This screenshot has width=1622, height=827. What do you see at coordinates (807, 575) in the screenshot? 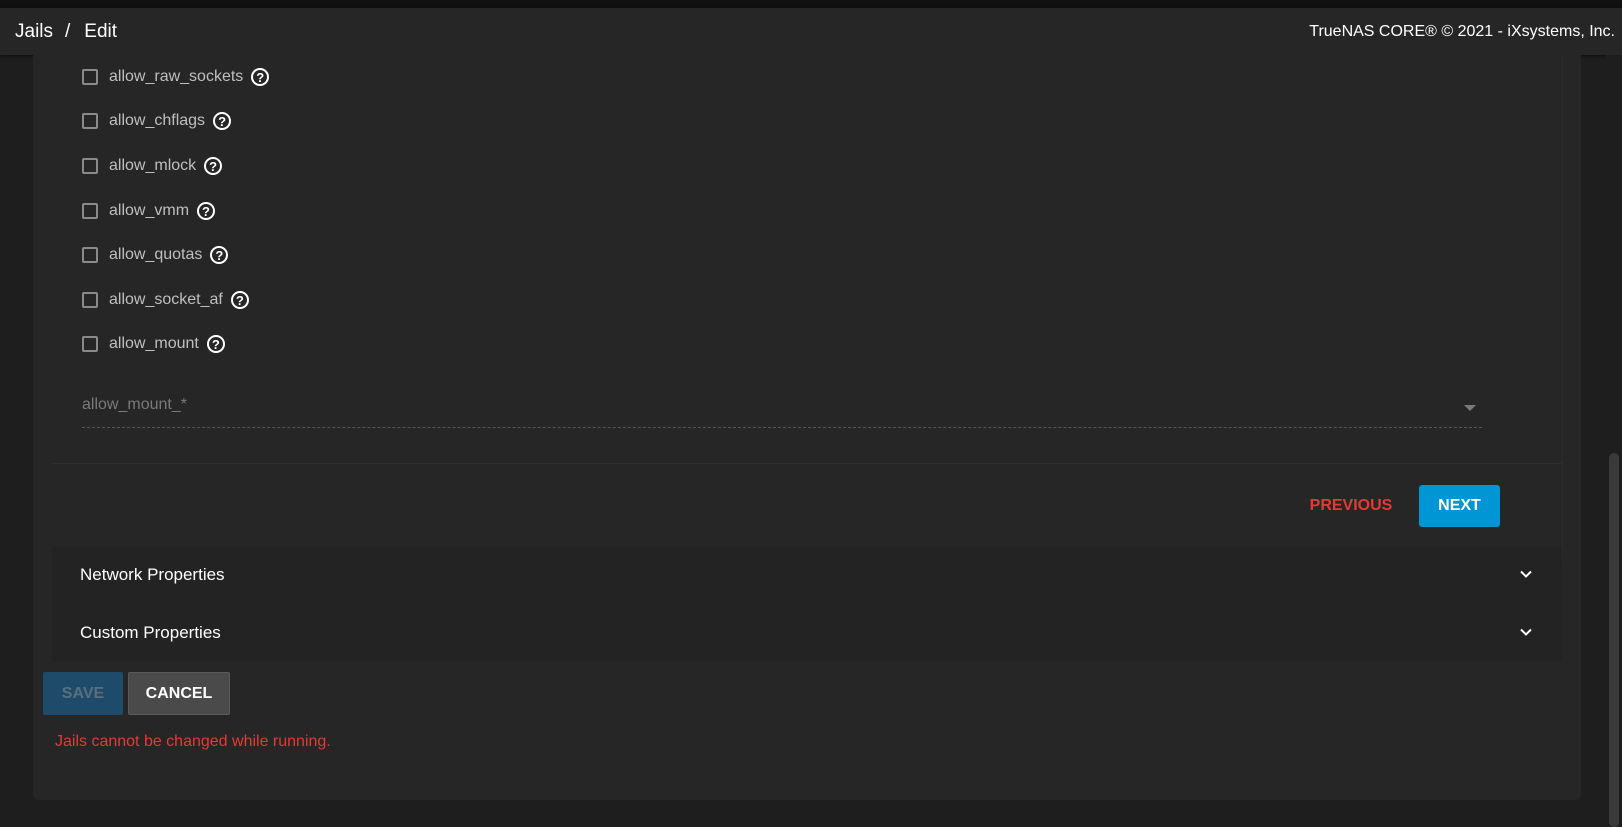
I see `panel-network-properties: Network Properties` at bounding box center [807, 575].